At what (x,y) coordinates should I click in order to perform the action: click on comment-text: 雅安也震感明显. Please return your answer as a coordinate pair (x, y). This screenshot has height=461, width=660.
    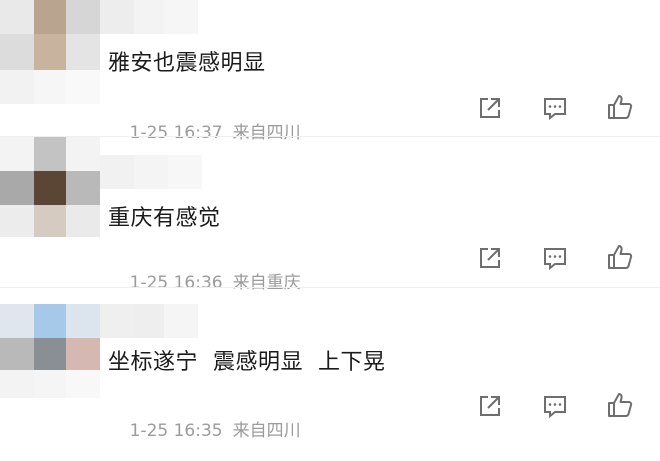
    Looking at the image, I should click on (187, 63).